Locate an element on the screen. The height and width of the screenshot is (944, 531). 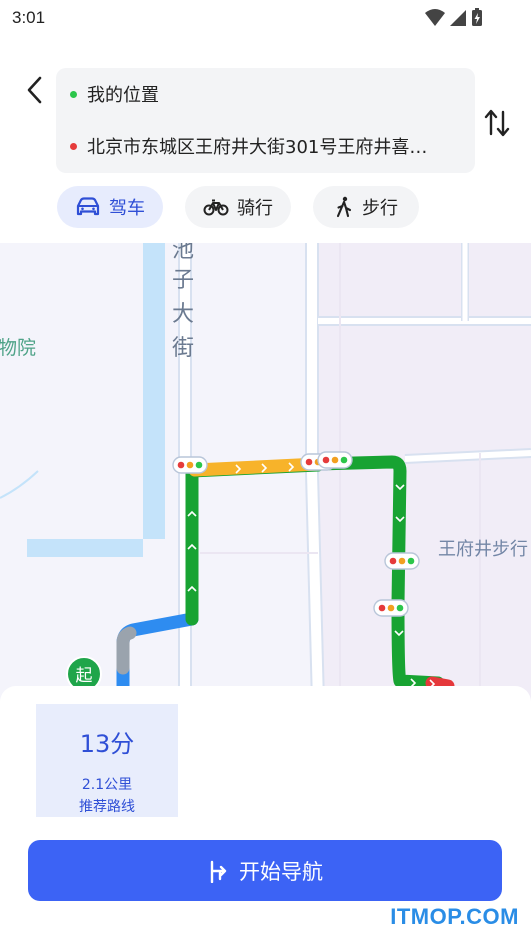
street-label: 池 子 大 街 is located at coordinates (183, 302).